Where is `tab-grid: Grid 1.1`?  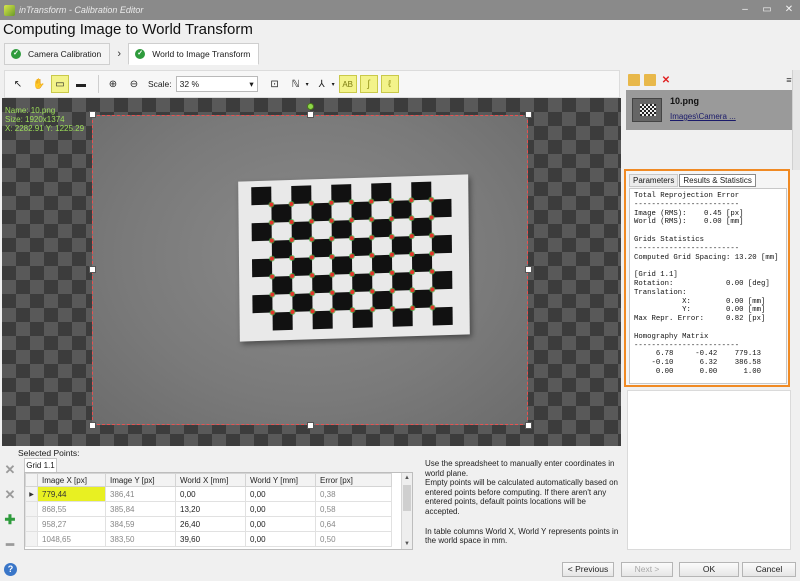 tab-grid: Grid 1.1 is located at coordinates (40, 465).